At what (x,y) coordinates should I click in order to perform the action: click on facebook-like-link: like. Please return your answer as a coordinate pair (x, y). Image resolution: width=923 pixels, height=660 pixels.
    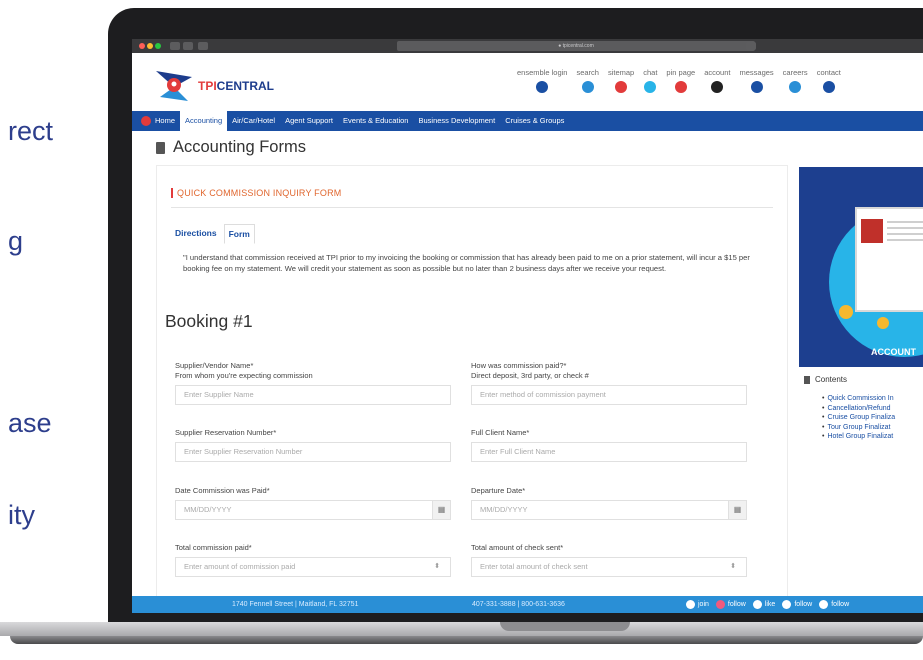
    Looking at the image, I should click on (763, 604).